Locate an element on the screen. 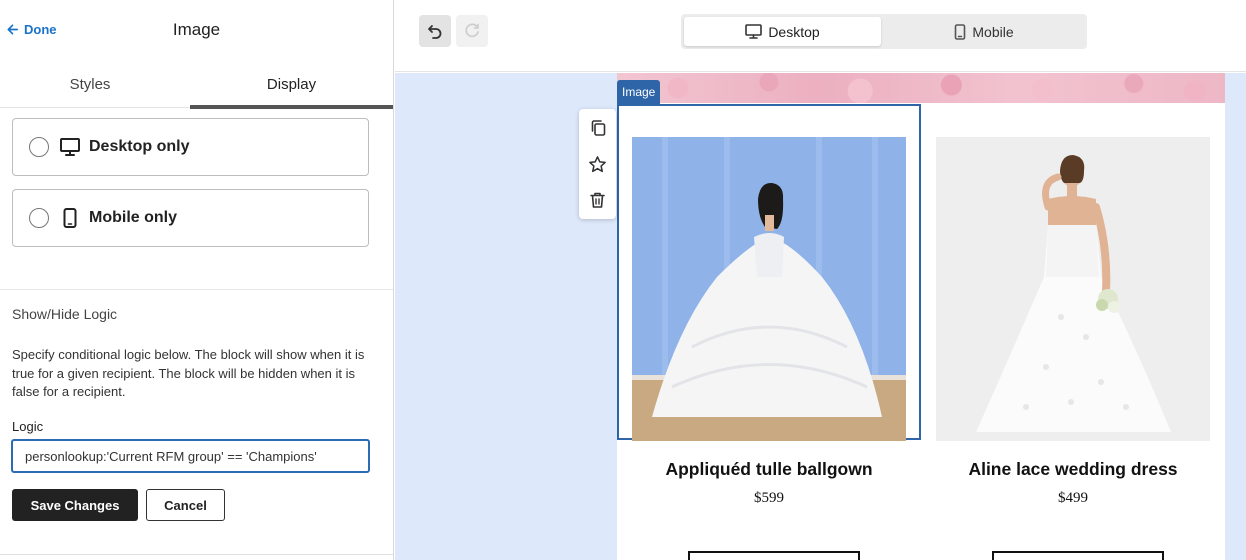 The height and width of the screenshot is (560, 1246). redo-icon is located at coordinates (472, 30).